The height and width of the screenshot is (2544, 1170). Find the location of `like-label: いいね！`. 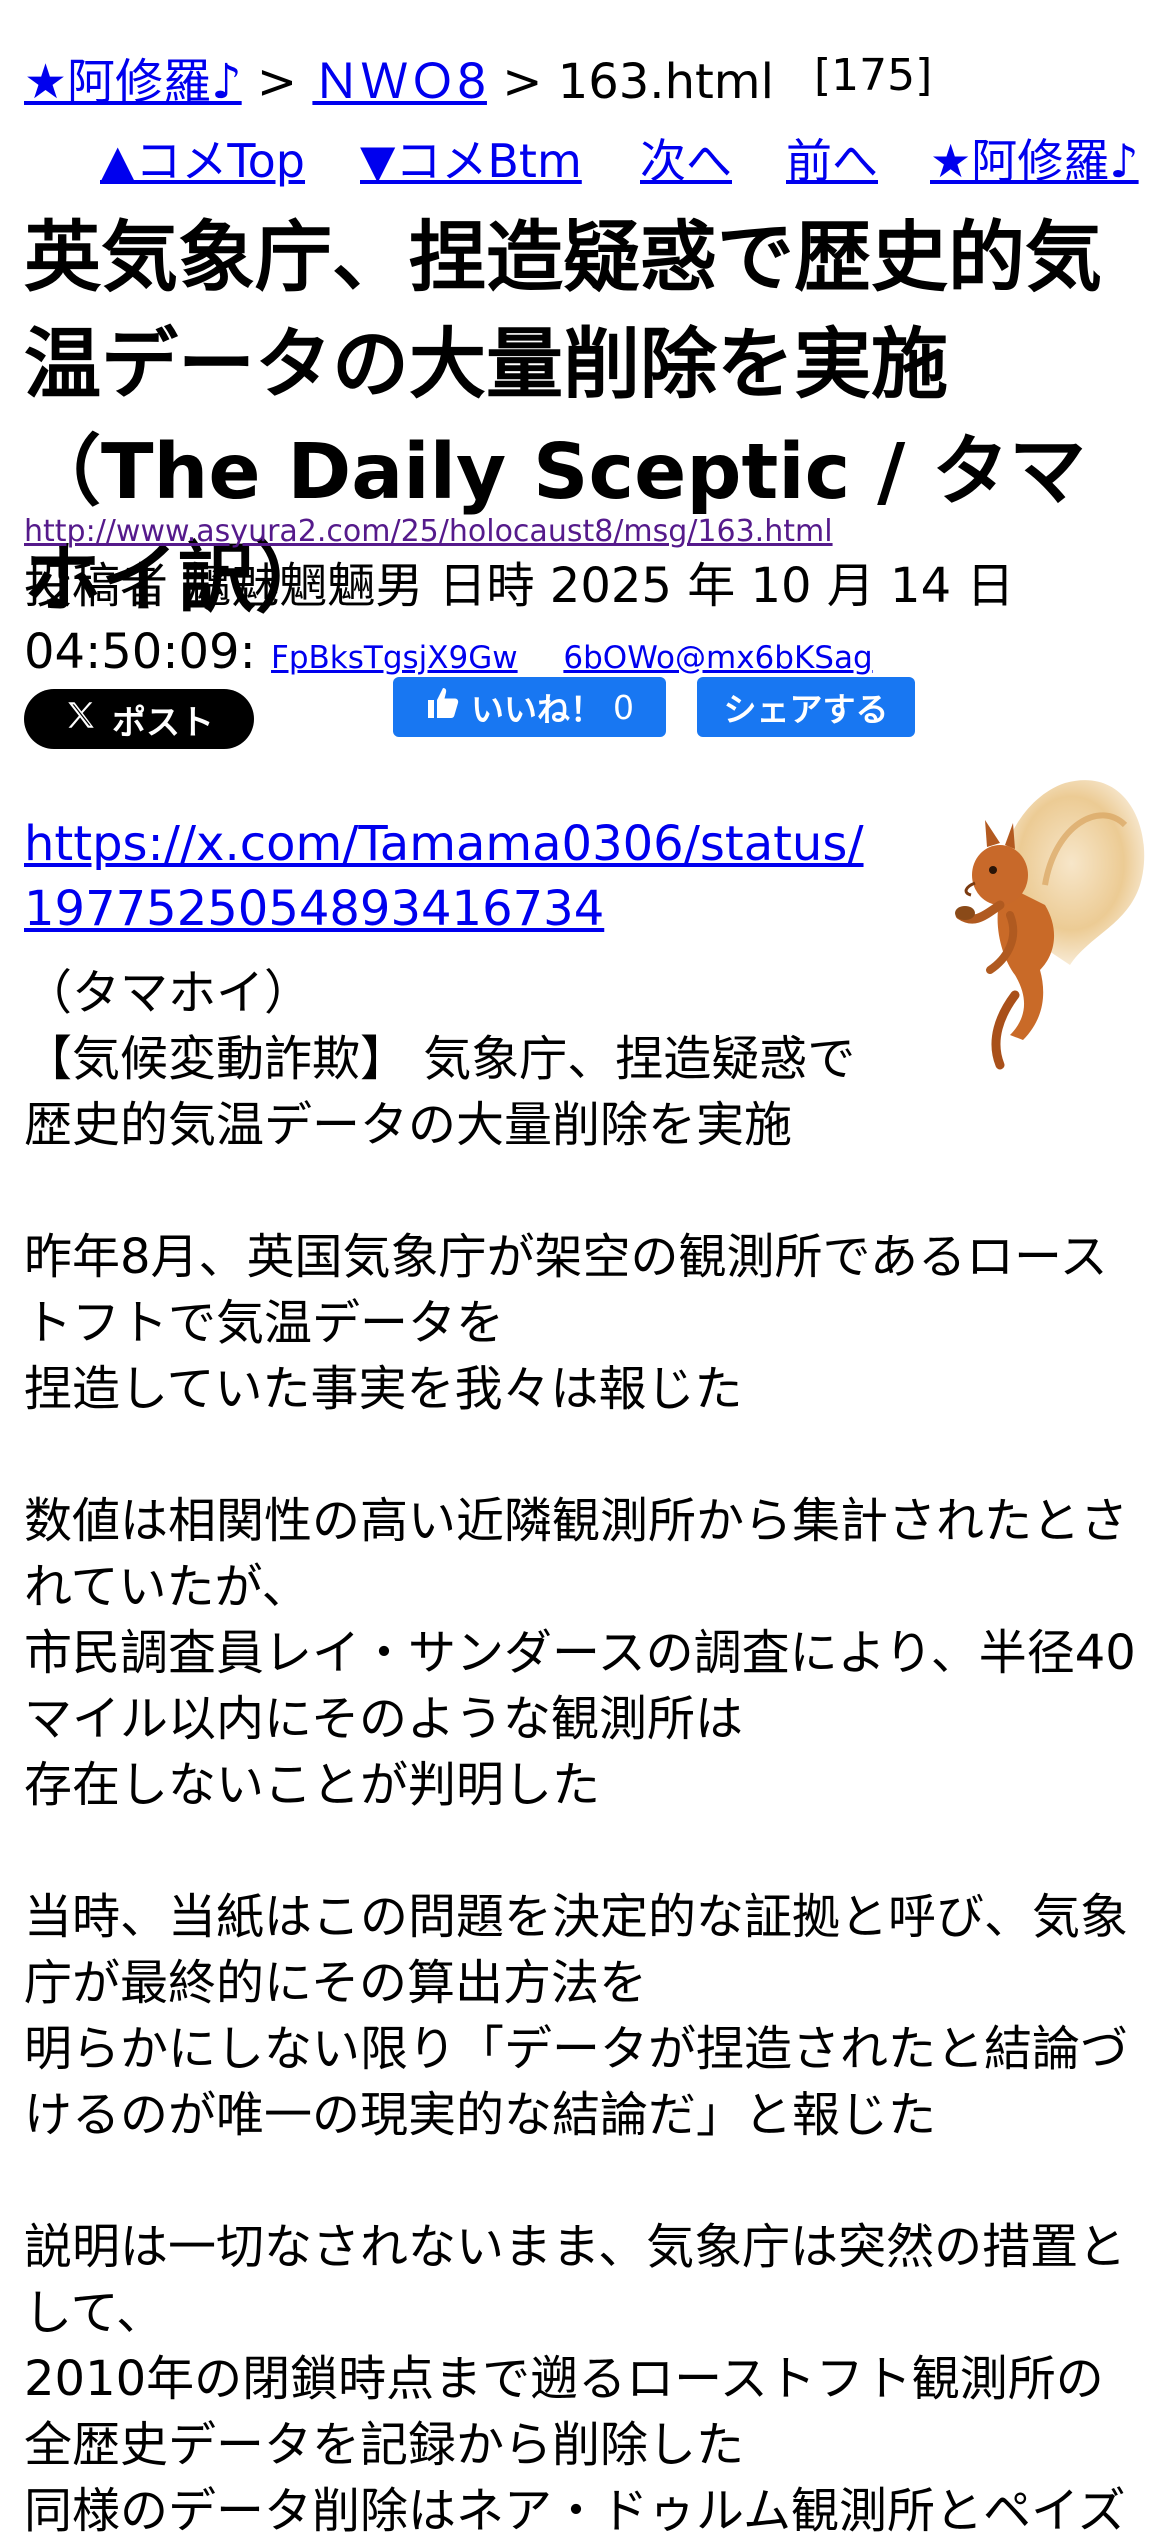

like-label: いいね！ is located at coordinates (537, 709).